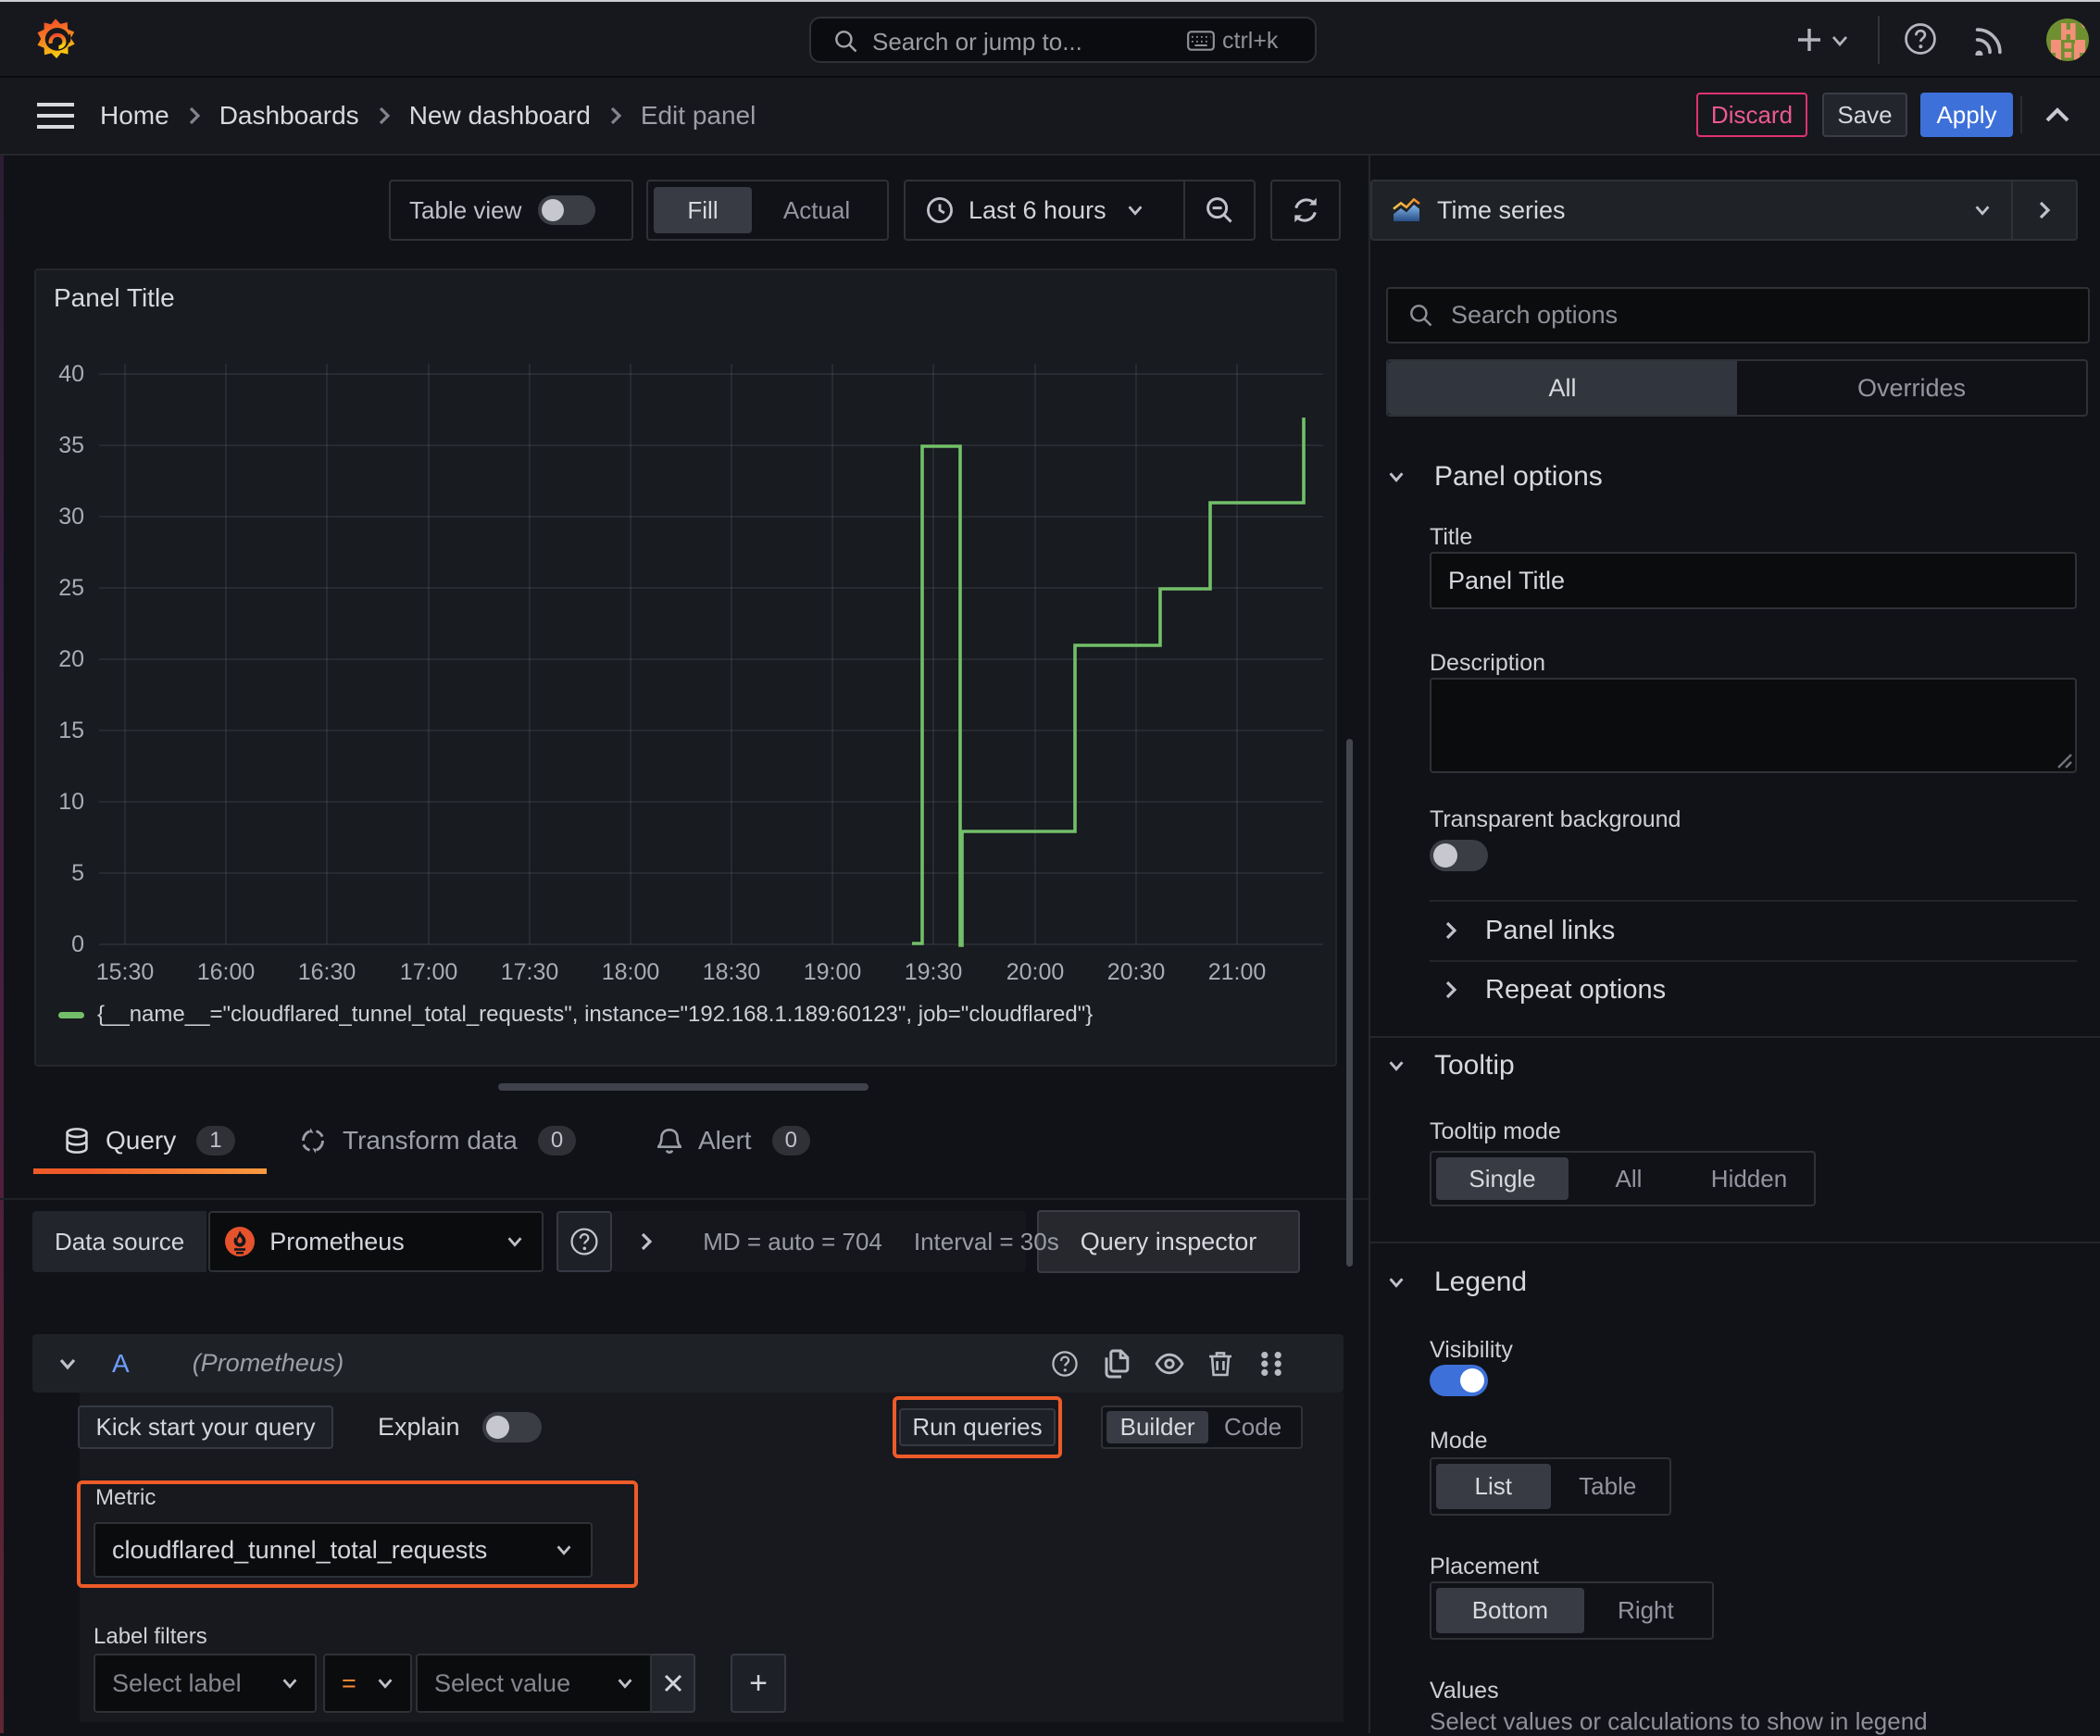 This screenshot has width=2100, height=1736. Describe the element at coordinates (71, 517) in the screenshot. I see `svg-text: 30` at that location.